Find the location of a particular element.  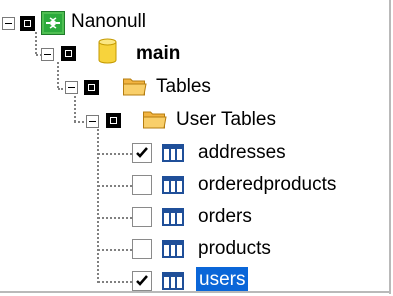

table-label: users is located at coordinates (222, 279).